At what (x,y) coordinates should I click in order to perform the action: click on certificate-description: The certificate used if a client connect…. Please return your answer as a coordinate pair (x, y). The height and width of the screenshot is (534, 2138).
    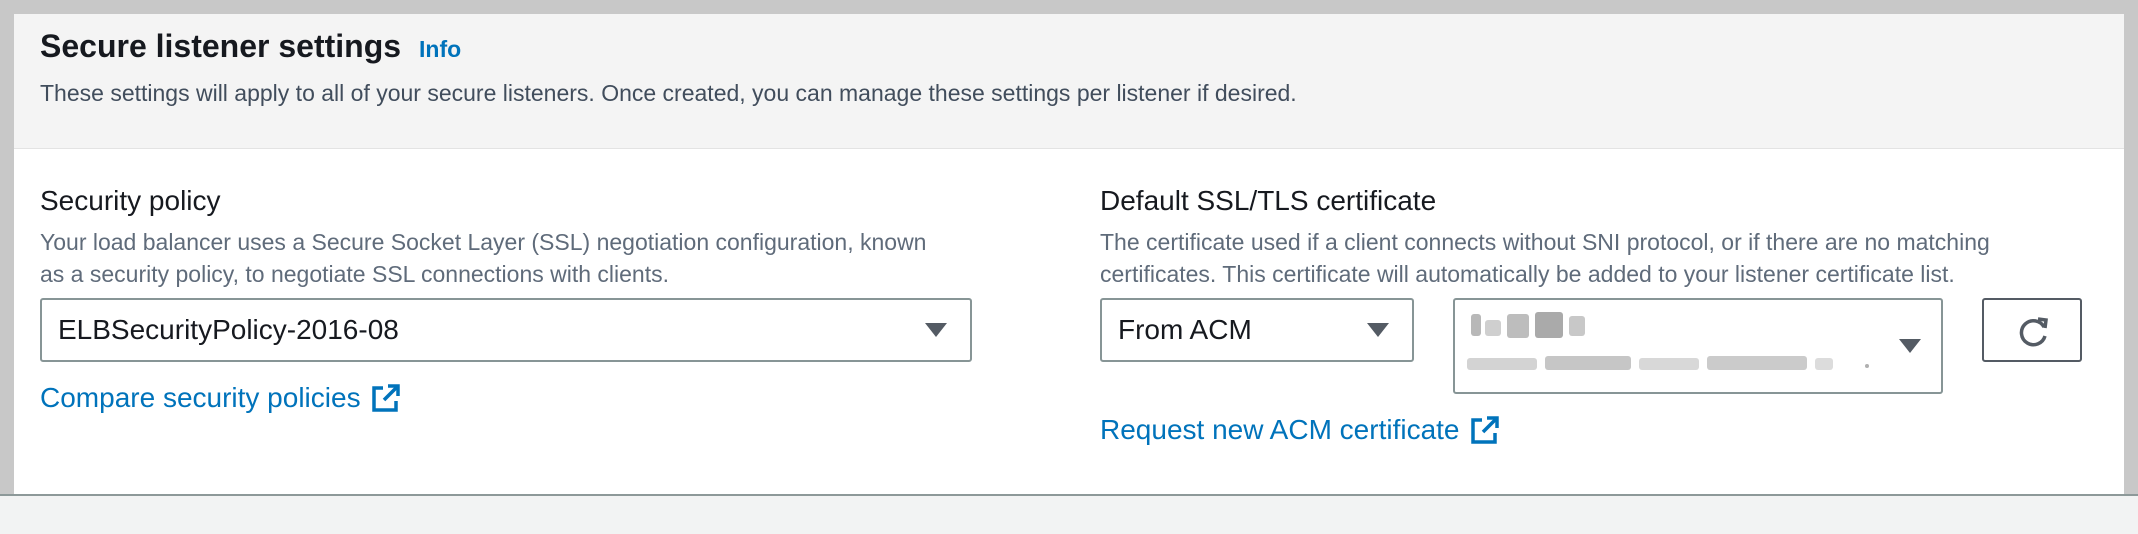
    Looking at the image, I should click on (1605, 258).